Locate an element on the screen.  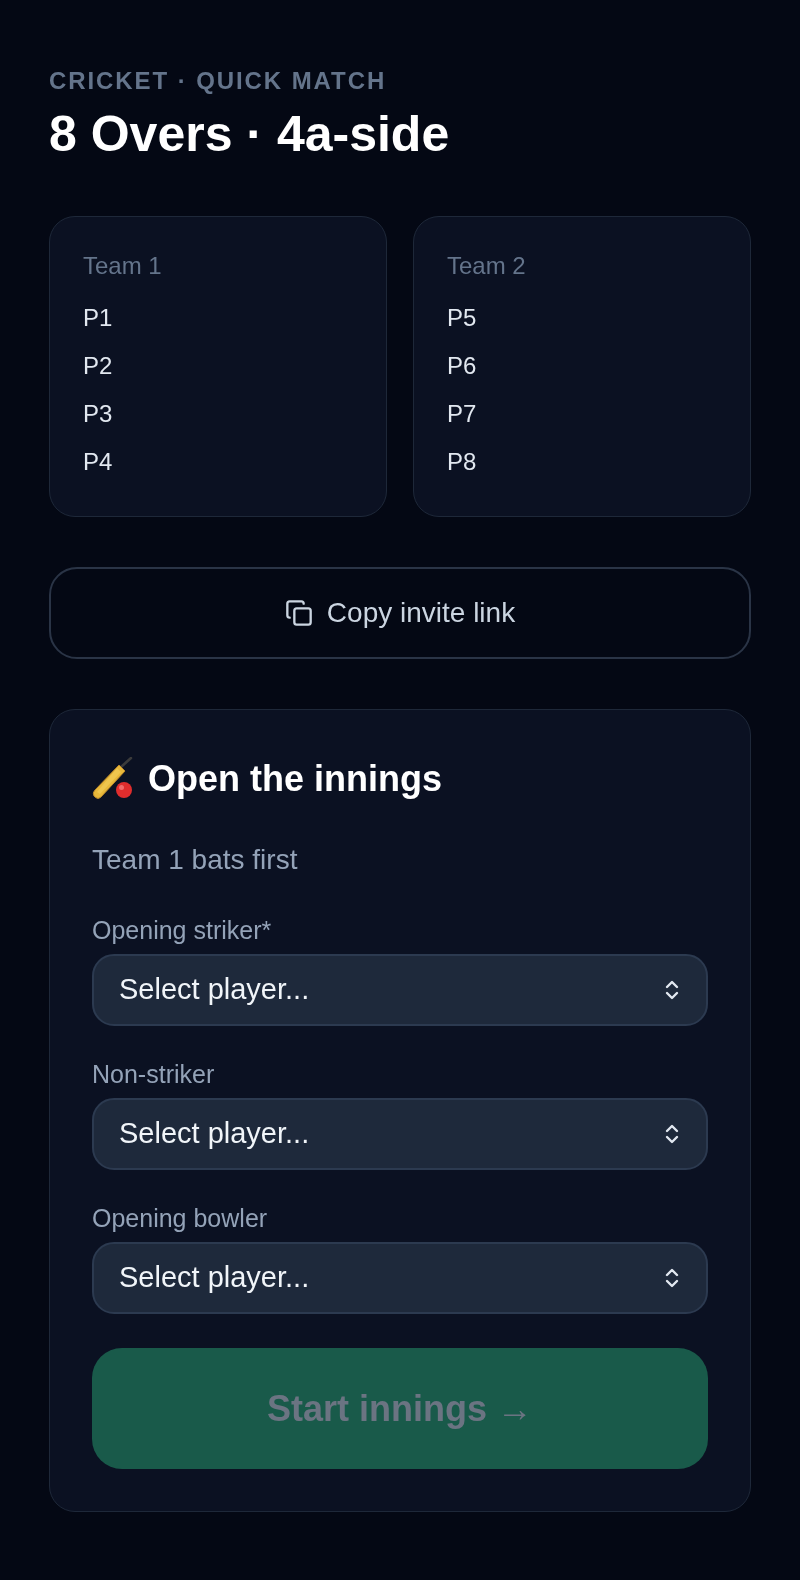
player-name: P4 is located at coordinates (98, 462).